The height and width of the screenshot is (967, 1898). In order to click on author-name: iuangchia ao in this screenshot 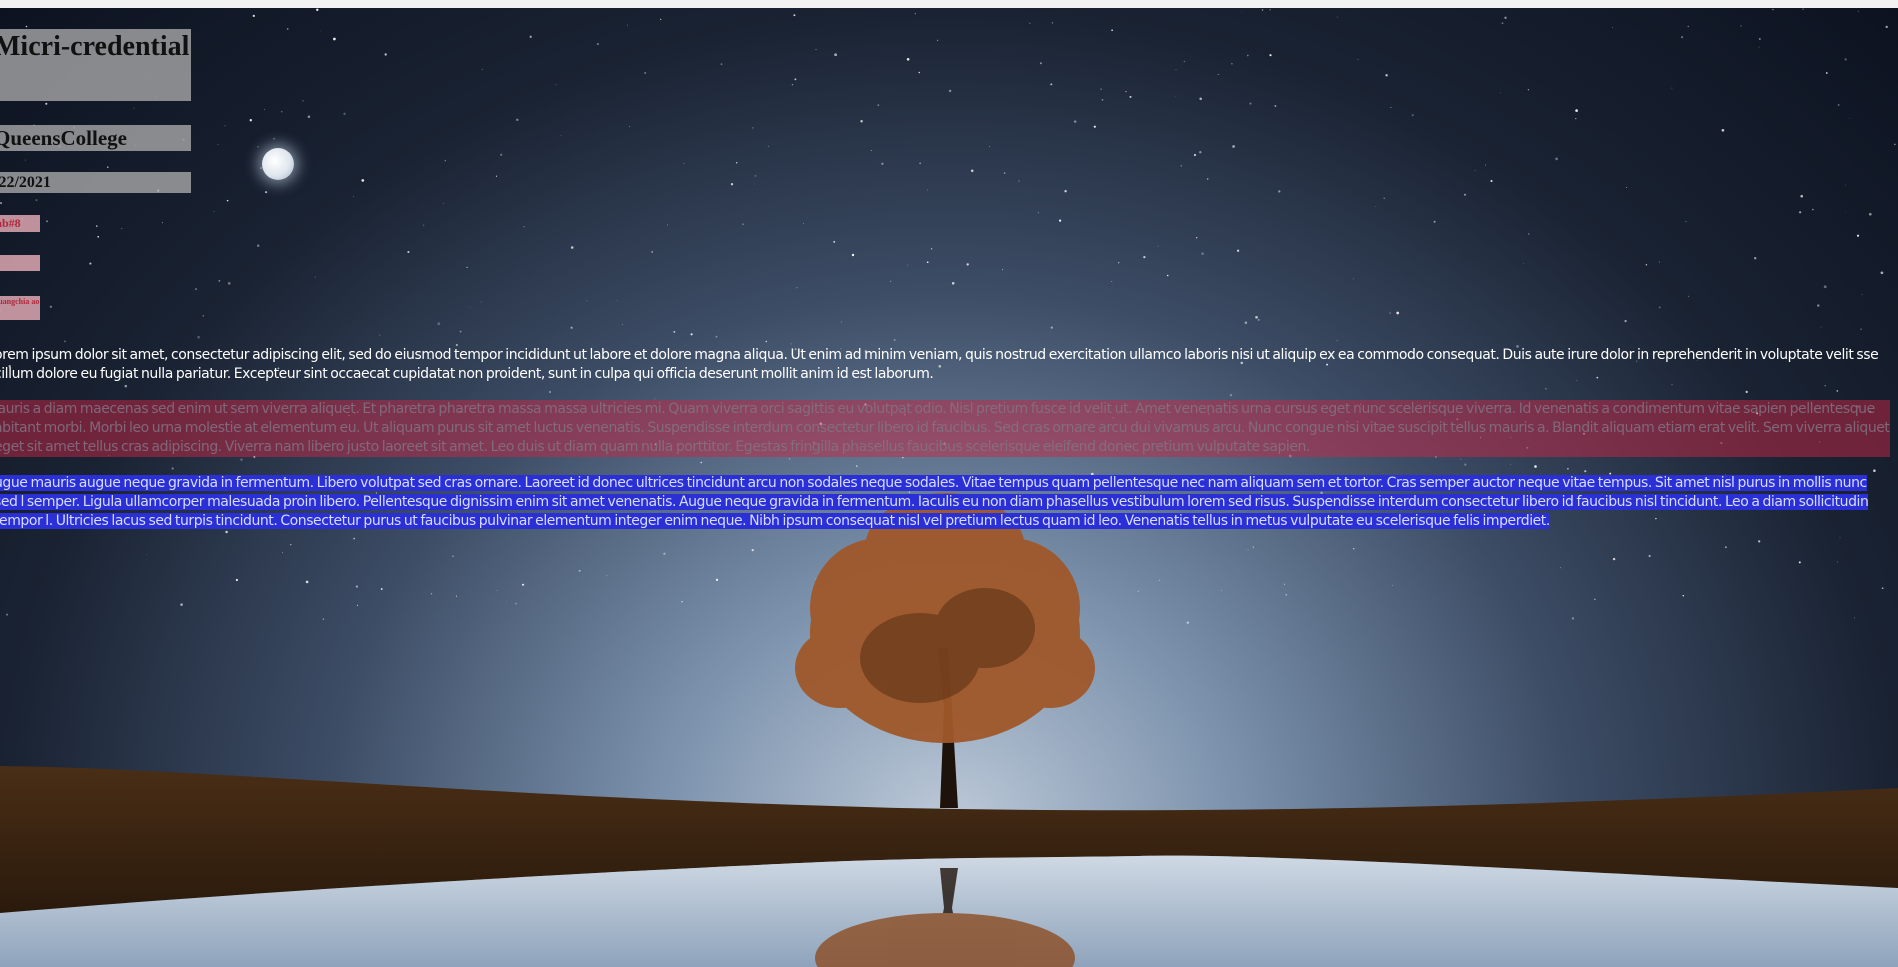, I will do `click(20, 308)`.